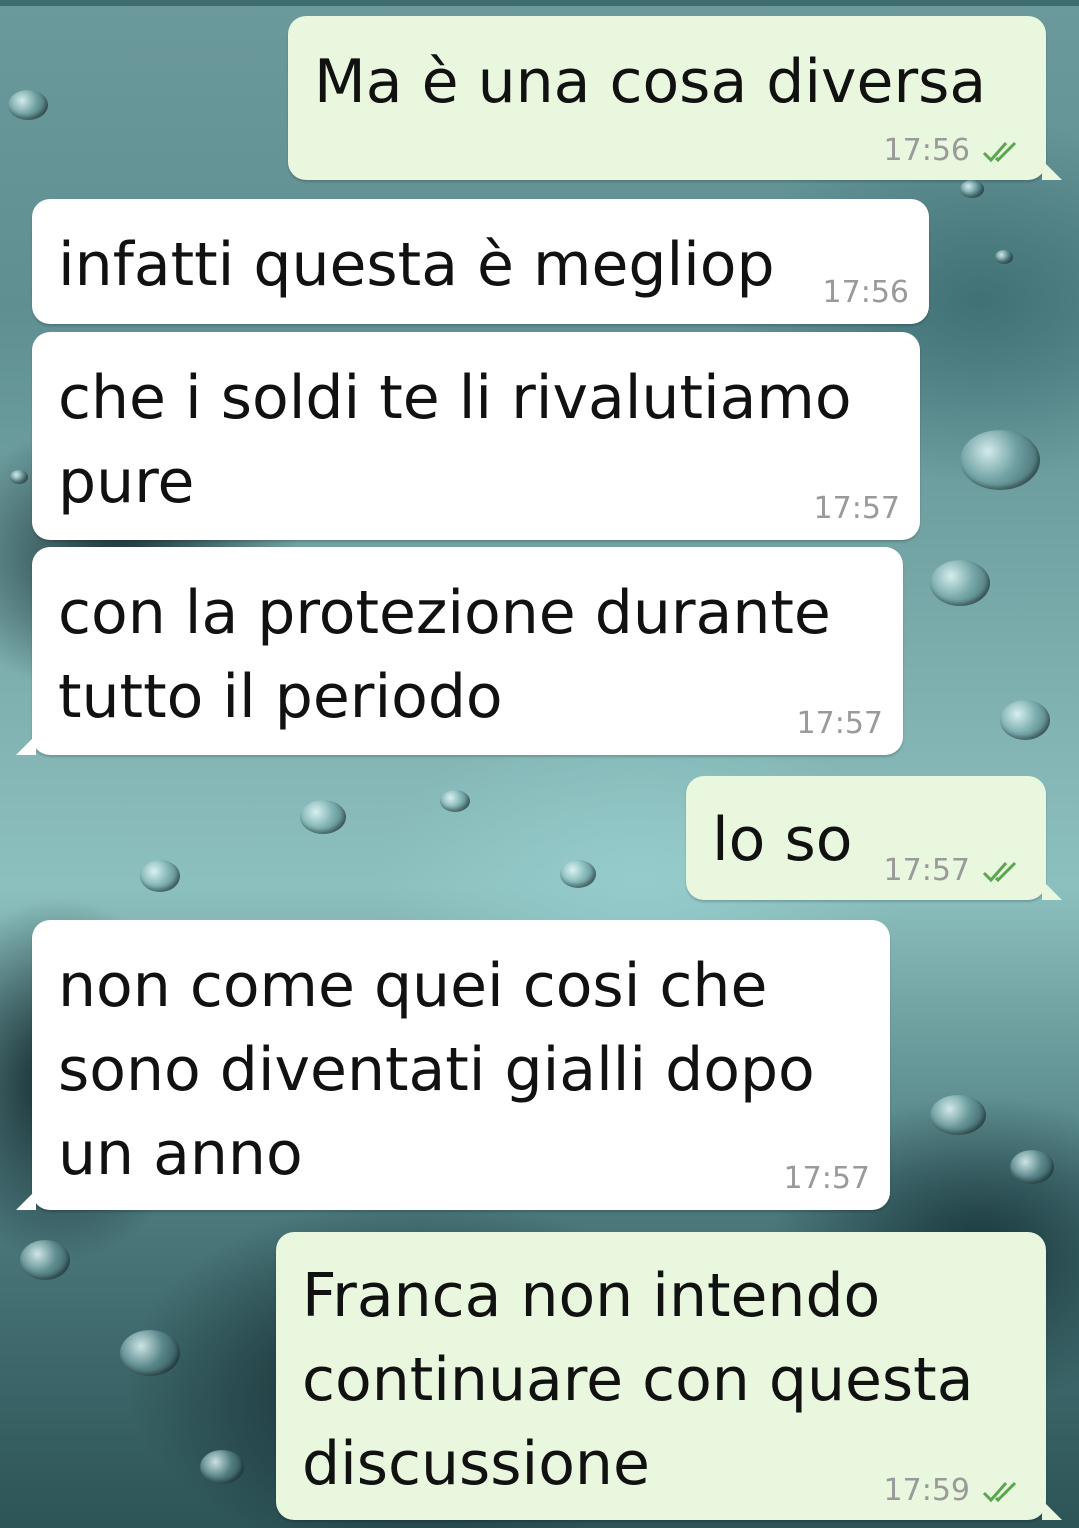  What do you see at coordinates (874, 838) in the screenshot?
I see `message-bubble-outgoing: lo so 17:57` at bounding box center [874, 838].